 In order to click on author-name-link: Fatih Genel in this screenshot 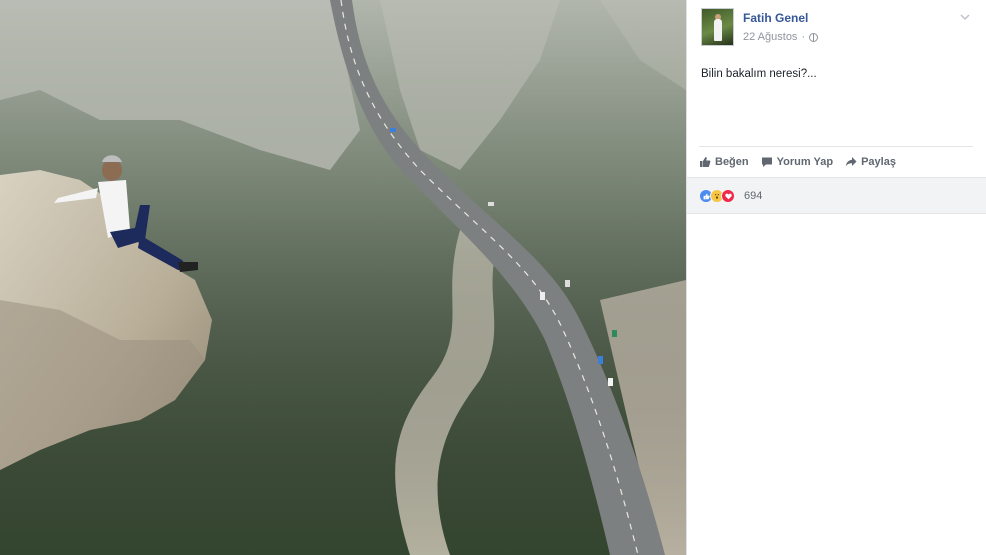, I will do `click(775, 18)`.